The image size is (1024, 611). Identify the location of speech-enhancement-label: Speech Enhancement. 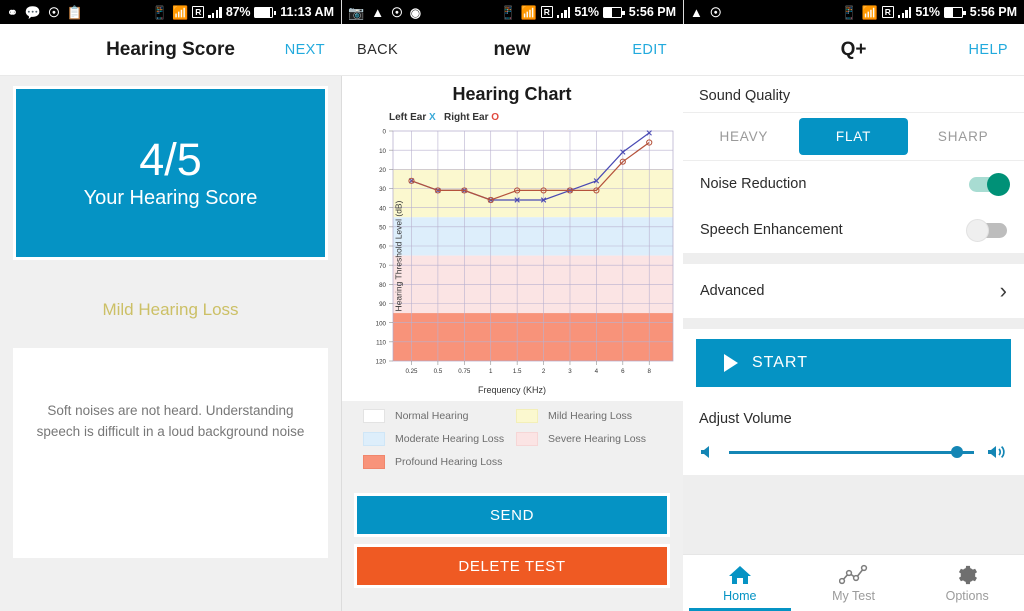
(771, 230).